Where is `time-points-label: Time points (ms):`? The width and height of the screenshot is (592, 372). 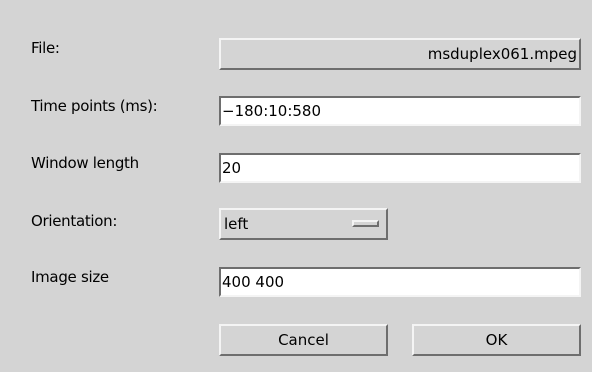
time-points-label: Time points (ms): is located at coordinates (94, 106).